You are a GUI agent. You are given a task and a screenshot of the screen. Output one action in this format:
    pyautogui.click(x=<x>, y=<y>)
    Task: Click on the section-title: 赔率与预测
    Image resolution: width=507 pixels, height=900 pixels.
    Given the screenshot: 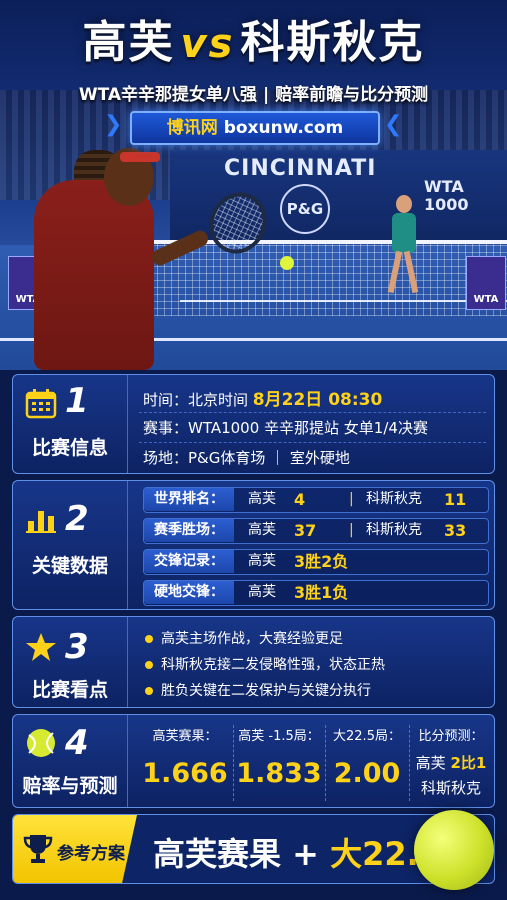 What is the action you would take?
    pyautogui.click(x=70, y=786)
    